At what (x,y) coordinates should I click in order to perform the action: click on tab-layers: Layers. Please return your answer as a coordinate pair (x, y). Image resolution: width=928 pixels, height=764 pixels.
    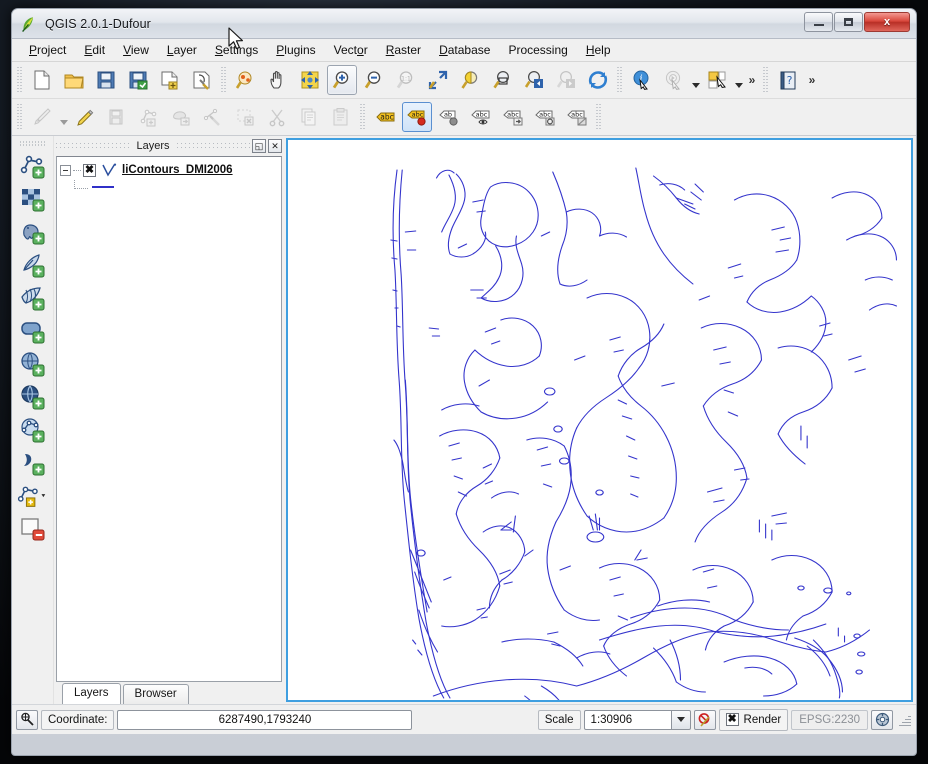
    Looking at the image, I should click on (91, 693).